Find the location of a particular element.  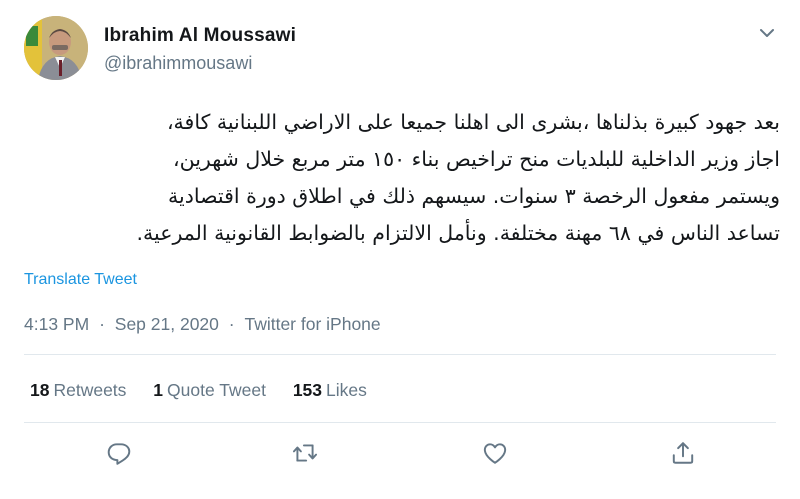

like-button is located at coordinates (495, 453).